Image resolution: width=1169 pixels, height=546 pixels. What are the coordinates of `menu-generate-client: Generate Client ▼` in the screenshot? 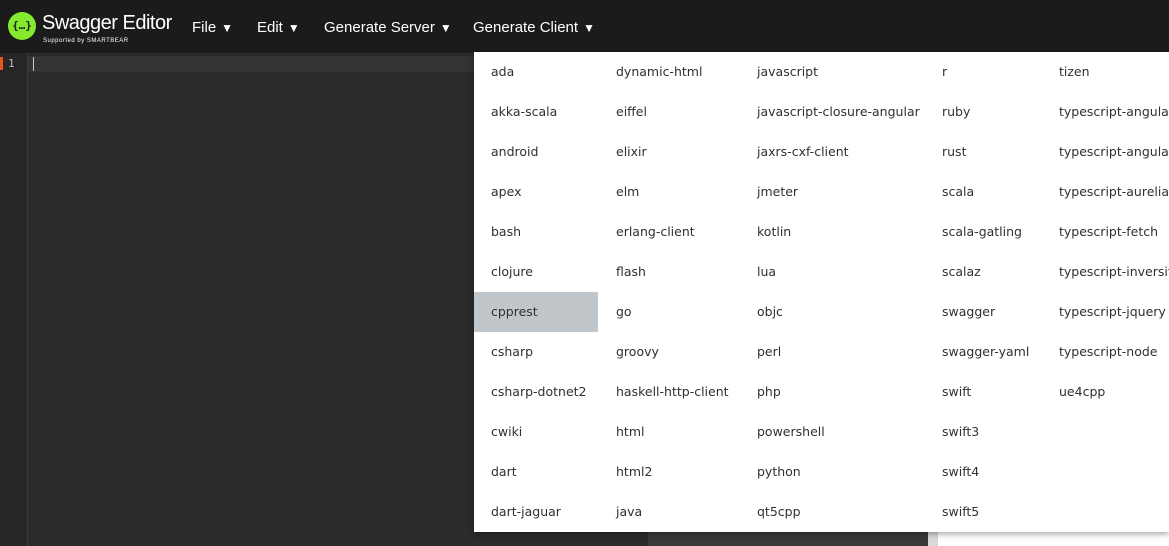 It's located at (534, 28).